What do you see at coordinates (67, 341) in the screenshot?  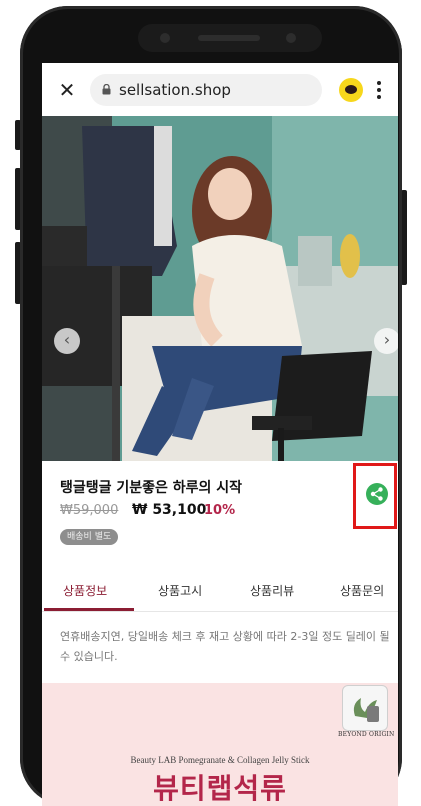 I see `chevron-left-icon: ‹` at bounding box center [67, 341].